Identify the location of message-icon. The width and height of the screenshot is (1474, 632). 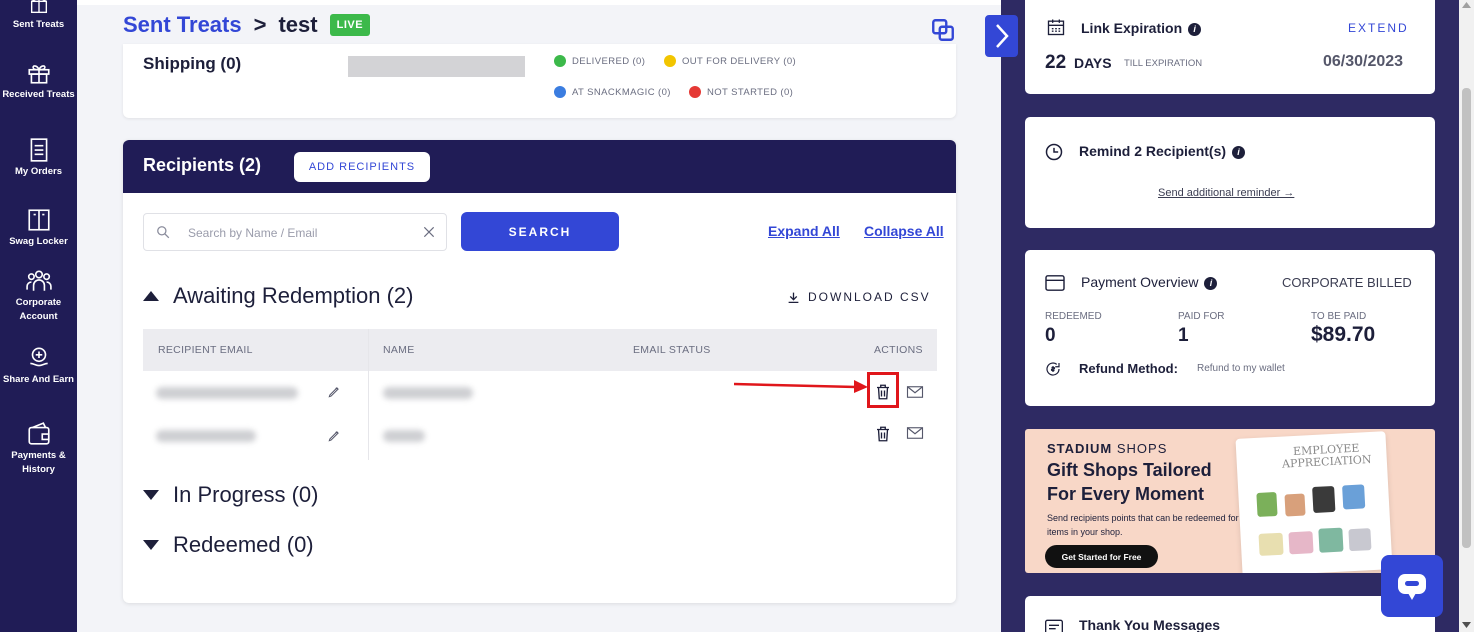
(1054, 625).